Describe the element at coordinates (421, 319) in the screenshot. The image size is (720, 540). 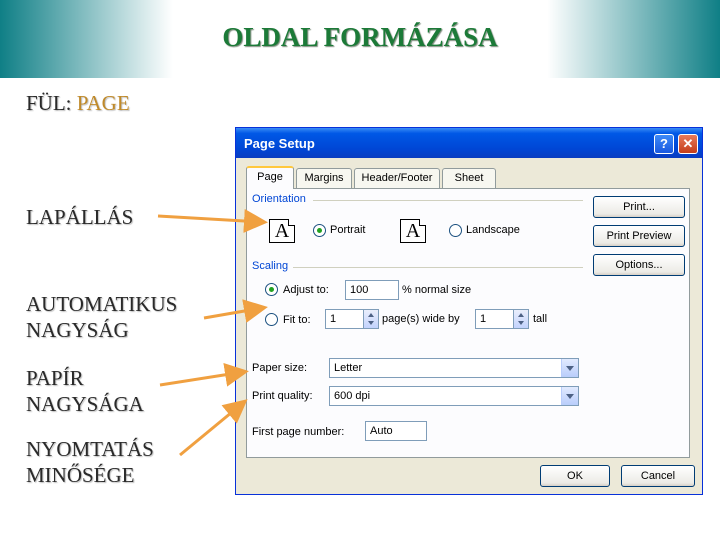
I see `fit-wide-suffix: page(s) wide by` at that location.